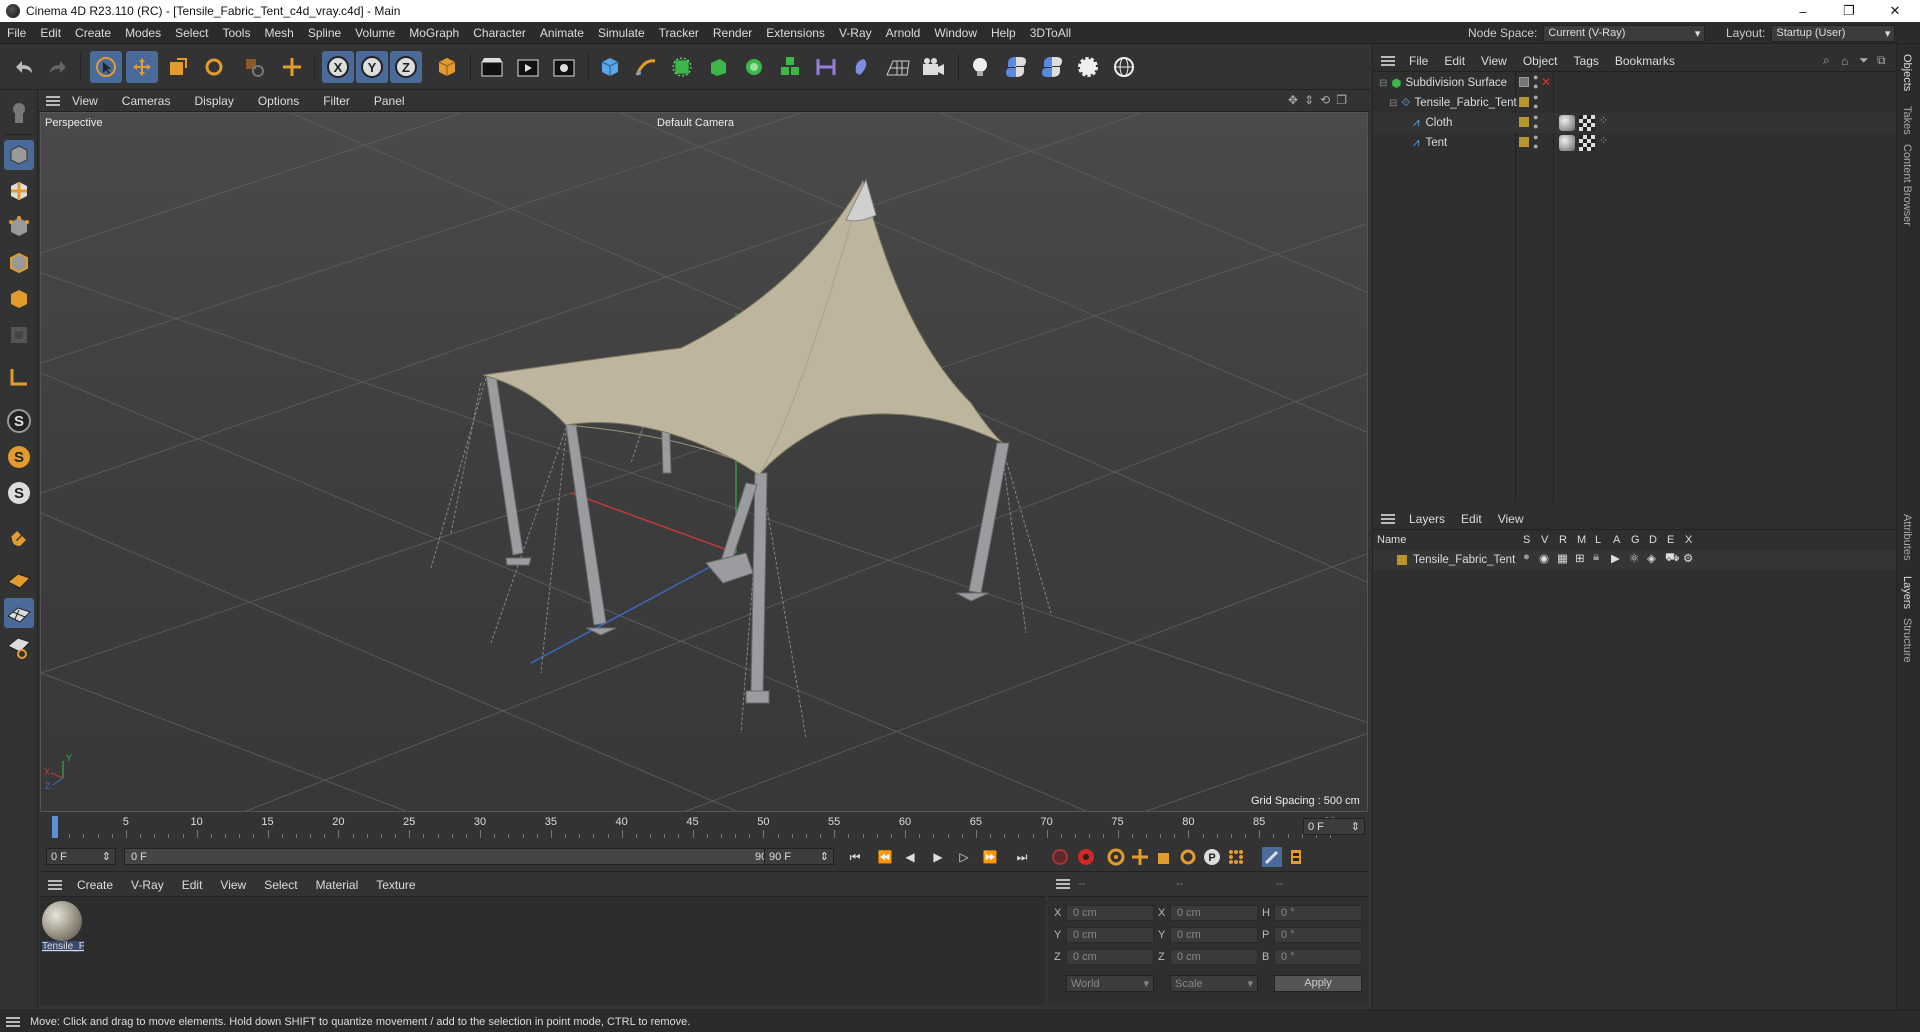 This screenshot has width=1920, height=1032. What do you see at coordinates (106, 67) in the screenshot?
I see `select-tool-button` at bounding box center [106, 67].